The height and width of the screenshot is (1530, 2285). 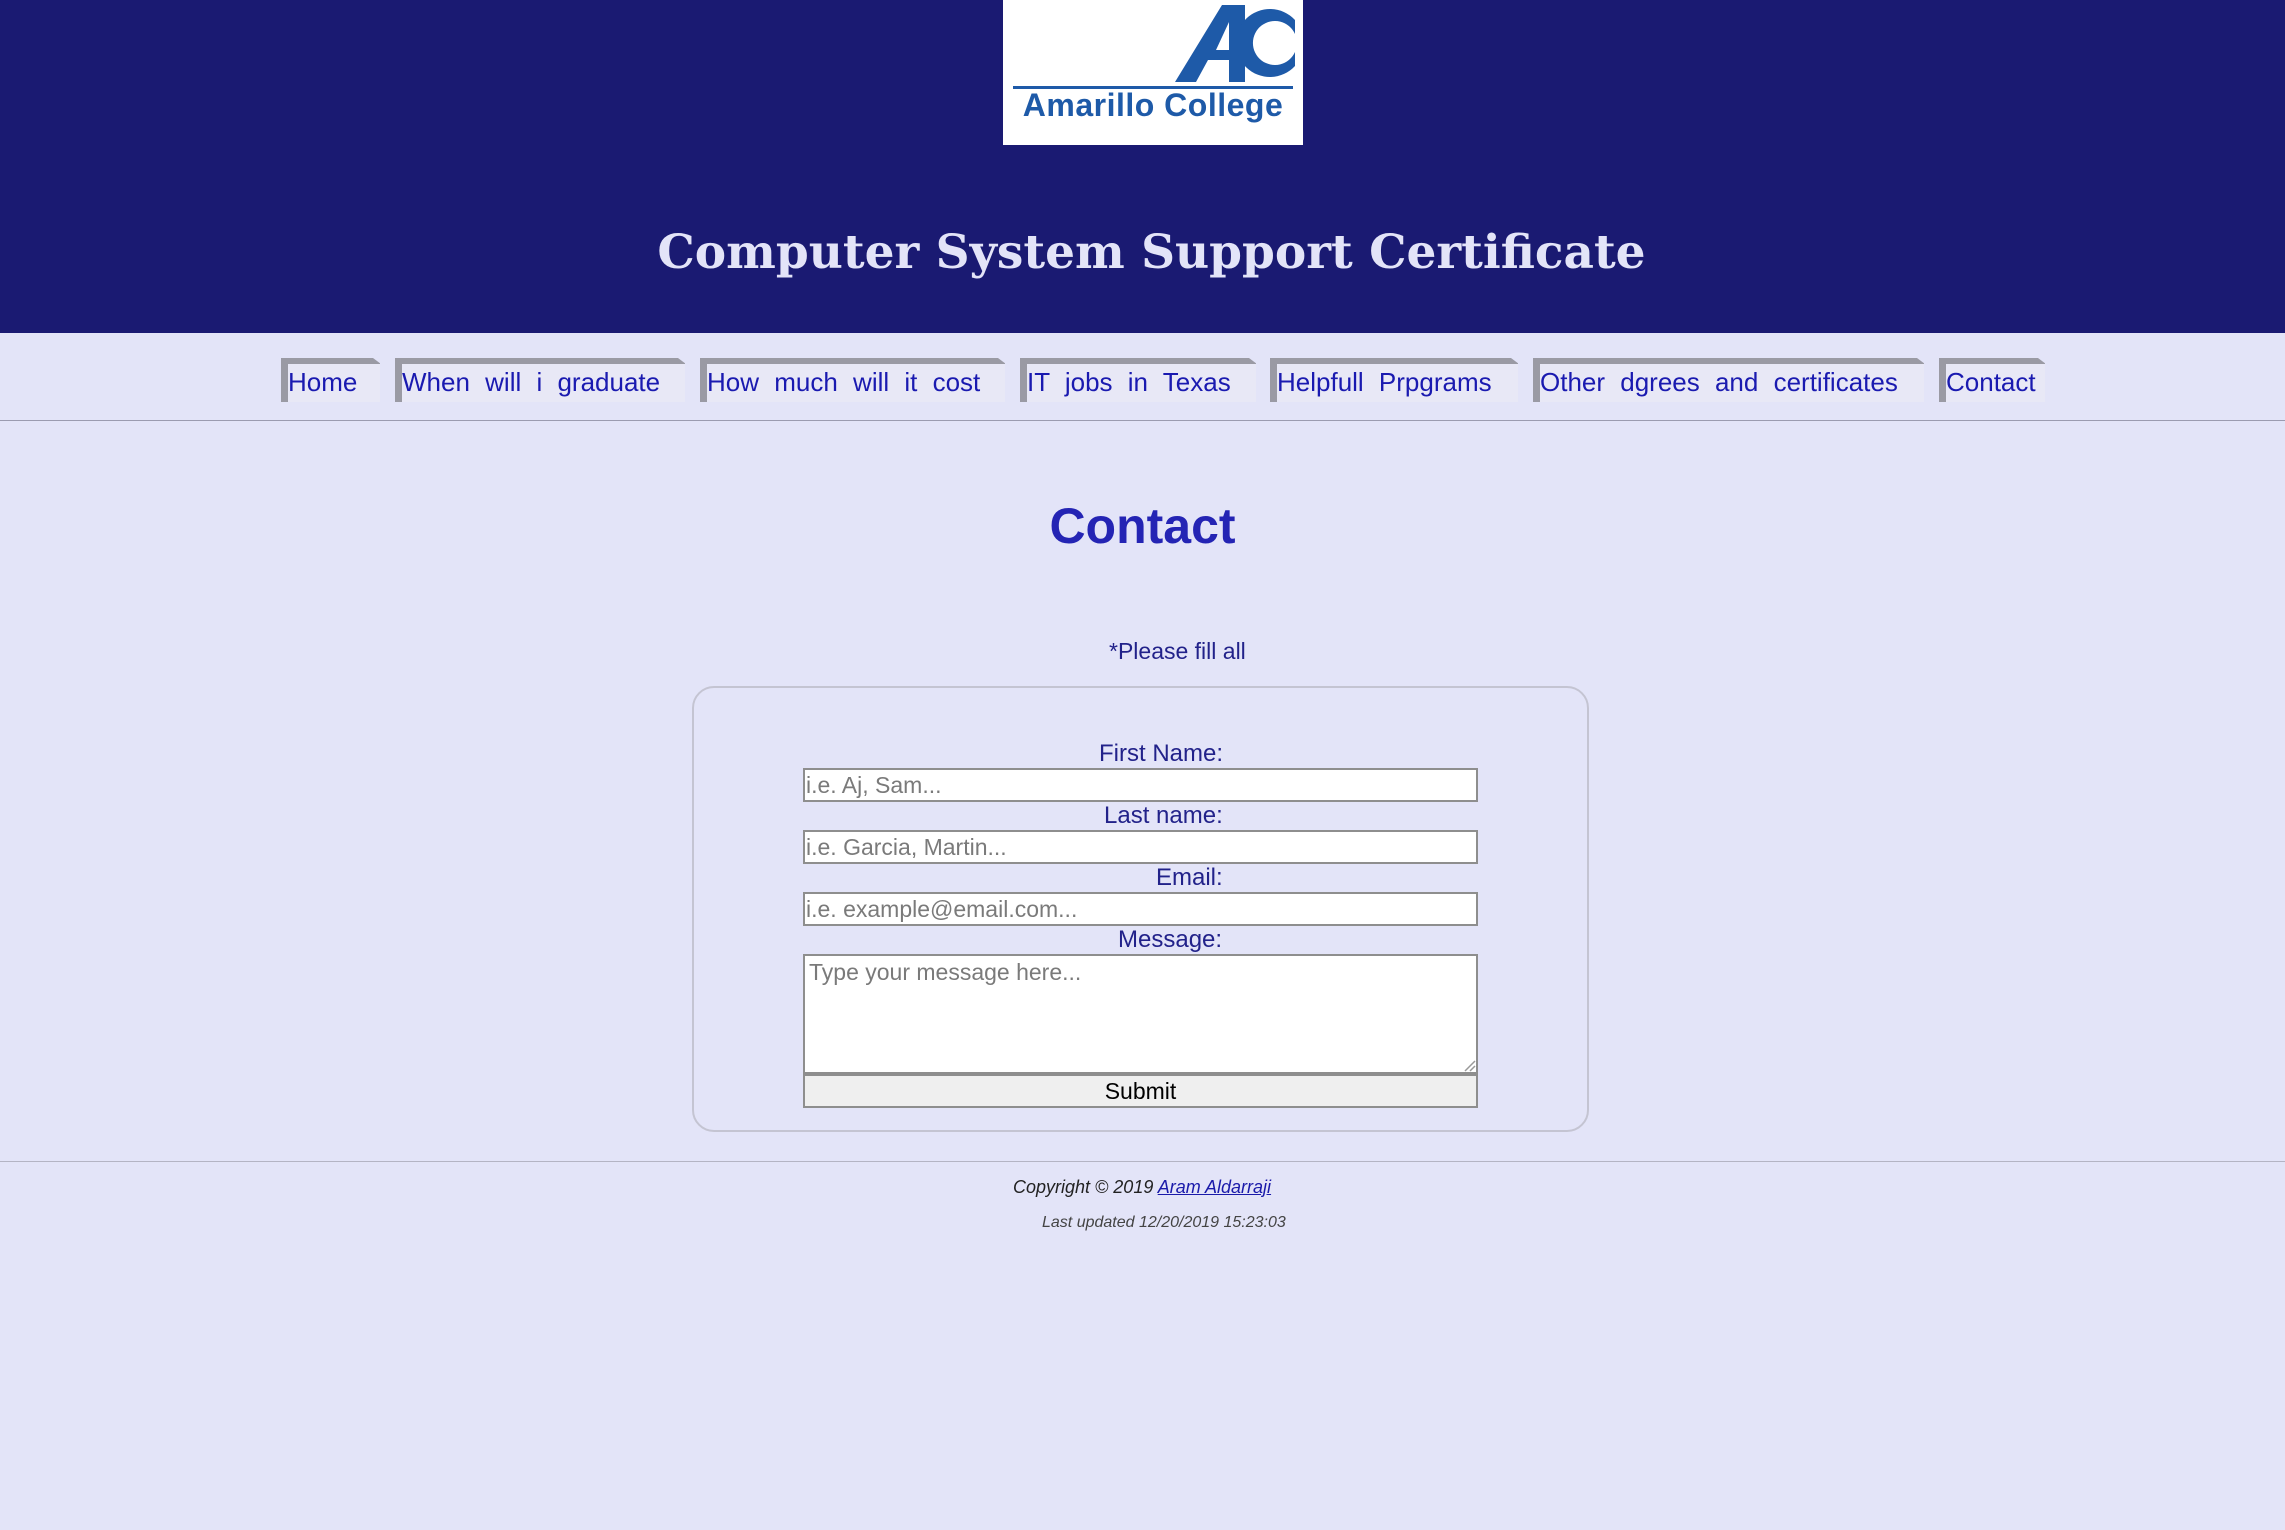 What do you see at coordinates (1170, 939) in the screenshot?
I see `message-label: Message:` at bounding box center [1170, 939].